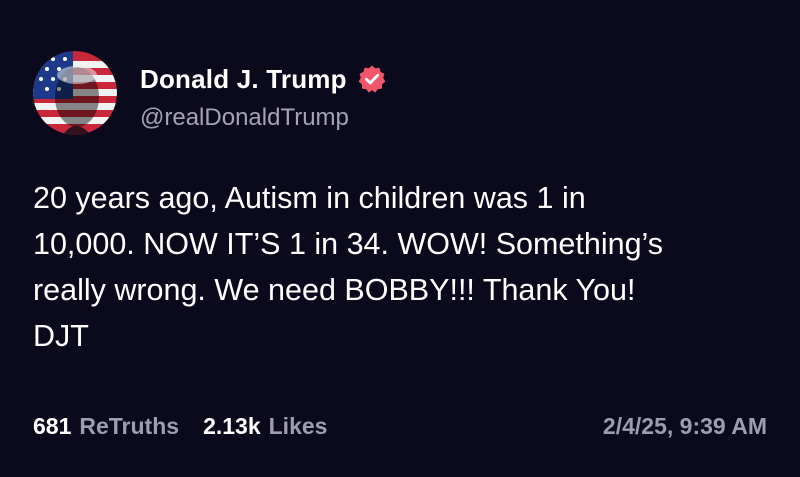  What do you see at coordinates (192, 426) in the screenshot?
I see `post-stats: 681 ReTruths 2.13k Likes` at bounding box center [192, 426].